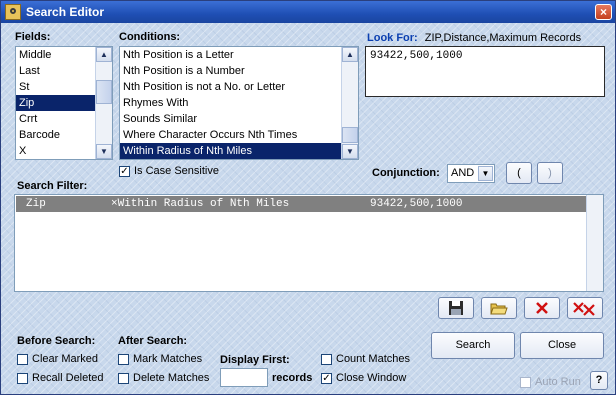  What do you see at coordinates (239, 135) in the screenshot?
I see `conditions-item: Where Character Occurs Nth Times` at bounding box center [239, 135].